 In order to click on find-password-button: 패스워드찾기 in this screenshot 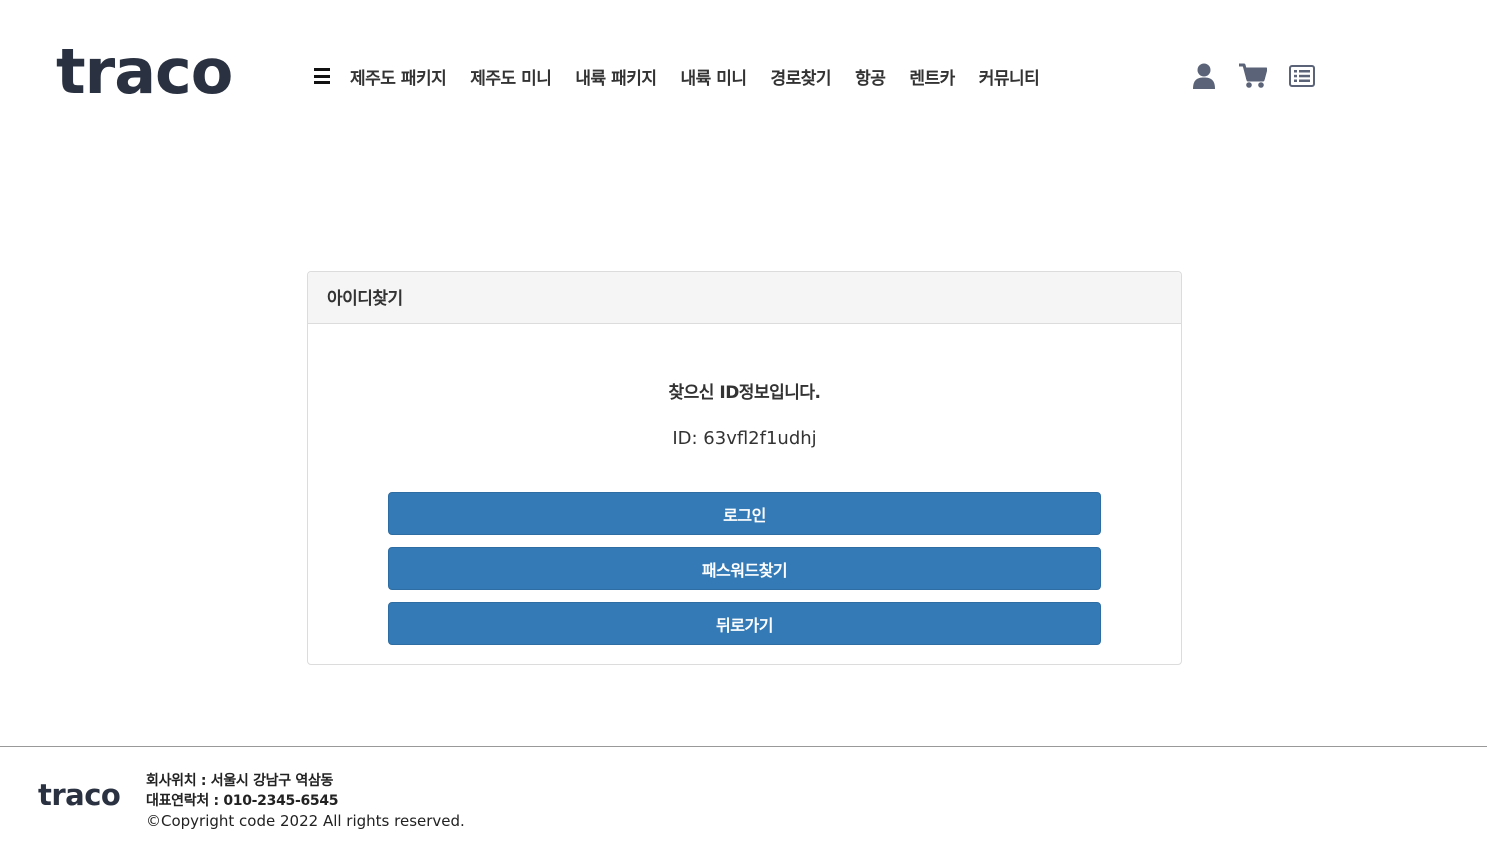, I will do `click(744, 568)`.